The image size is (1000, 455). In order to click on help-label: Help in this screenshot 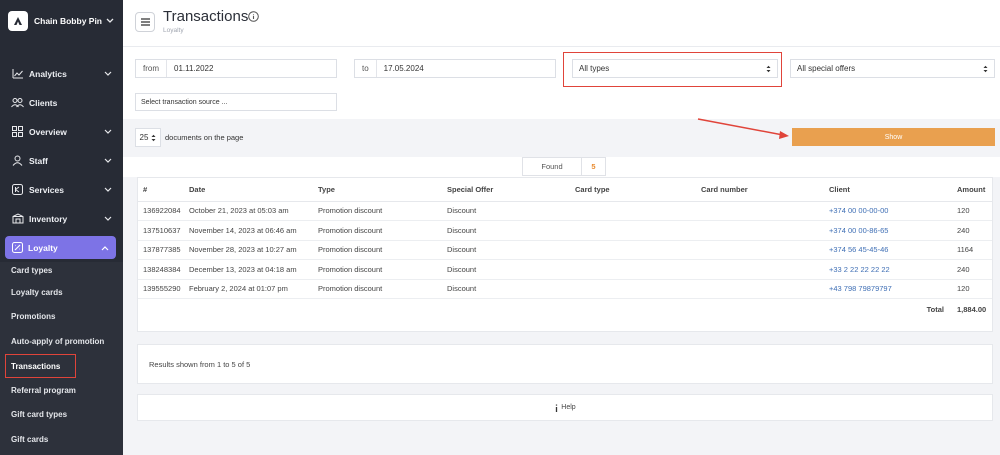, I will do `click(568, 407)`.